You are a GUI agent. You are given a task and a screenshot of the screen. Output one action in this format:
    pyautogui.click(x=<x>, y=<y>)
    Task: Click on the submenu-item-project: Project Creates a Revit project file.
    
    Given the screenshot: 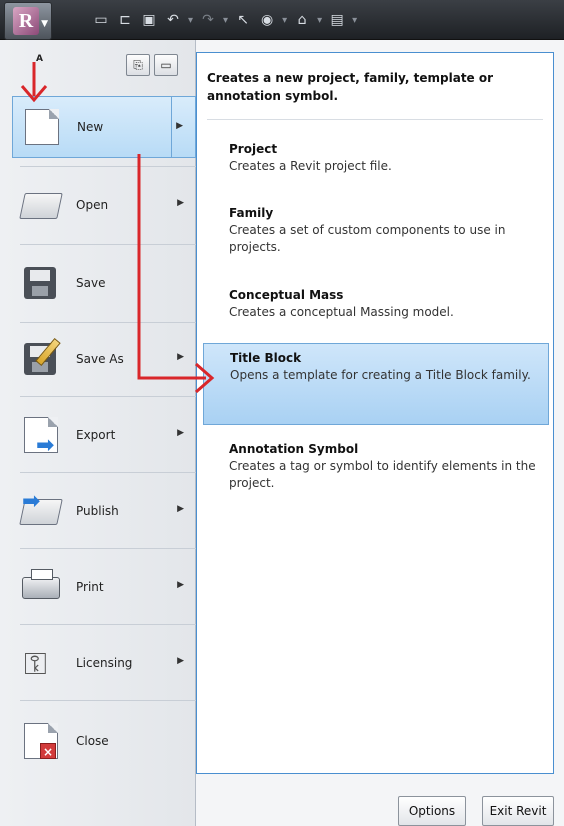 What is the action you would take?
    pyautogui.click(x=376, y=158)
    